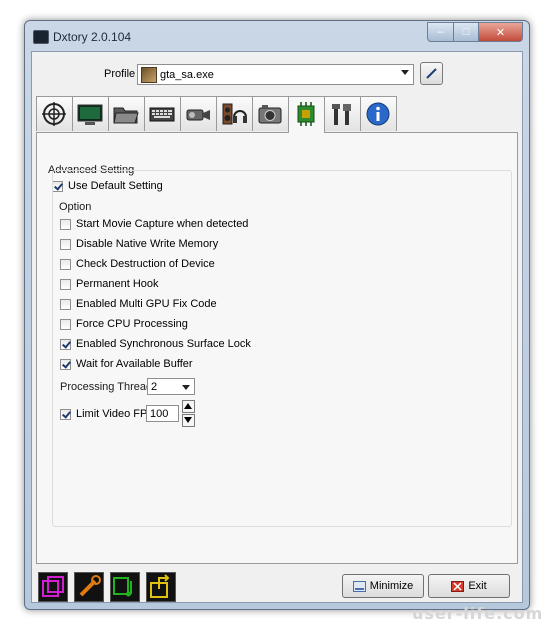  What do you see at coordinates (477, 586) in the screenshot?
I see `exit-label: Exit` at bounding box center [477, 586].